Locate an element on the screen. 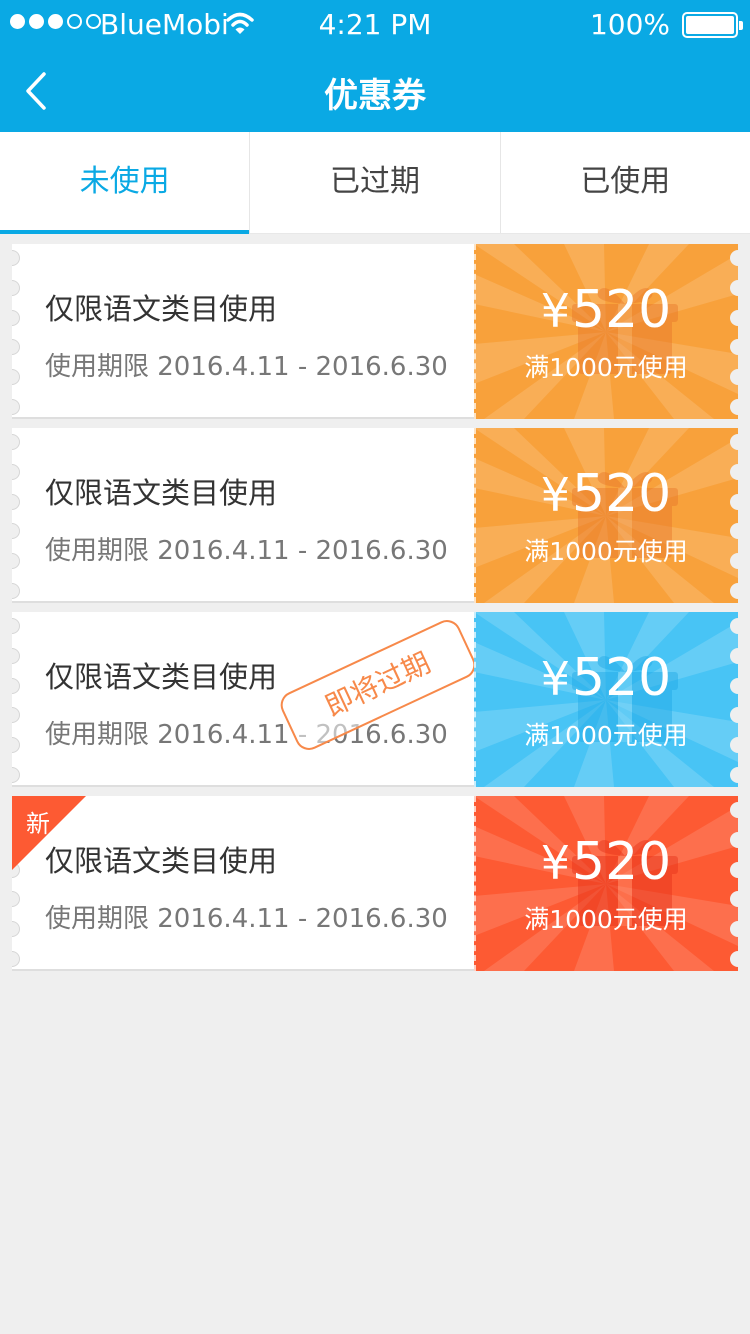 The height and width of the screenshot is (1334, 750). tab-expired: 已过期 is located at coordinates (375, 182).